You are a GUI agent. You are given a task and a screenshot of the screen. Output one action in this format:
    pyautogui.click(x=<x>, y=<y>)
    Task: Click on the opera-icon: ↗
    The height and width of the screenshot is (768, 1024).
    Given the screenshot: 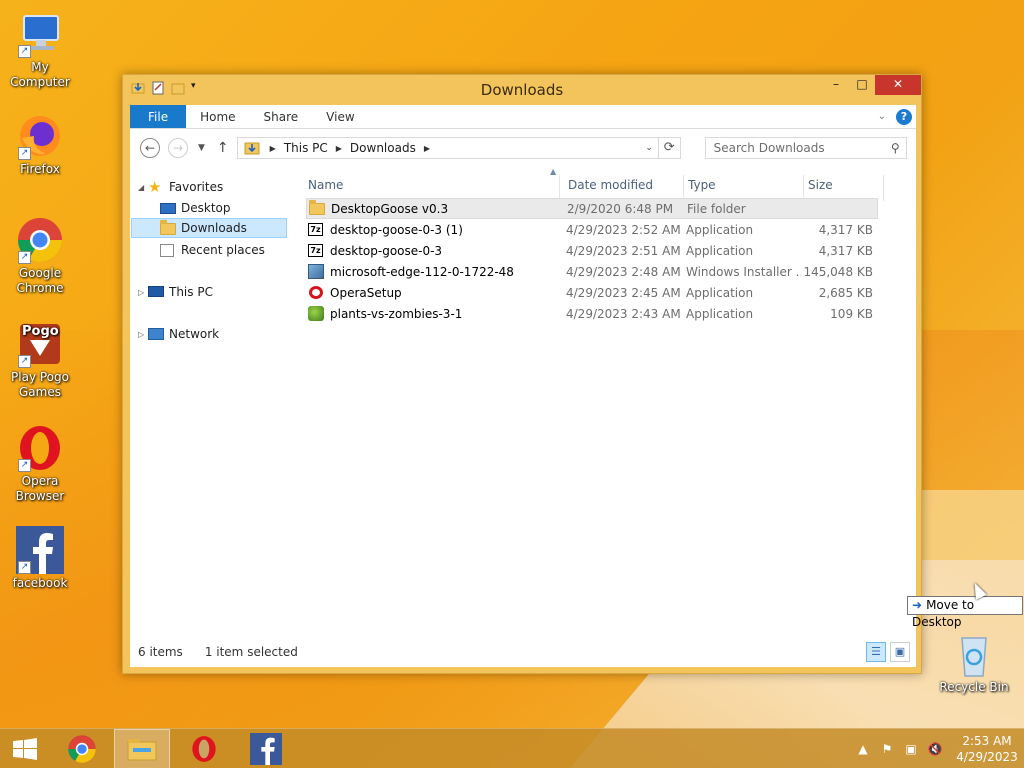 What is the action you would take?
    pyautogui.click(x=40, y=448)
    